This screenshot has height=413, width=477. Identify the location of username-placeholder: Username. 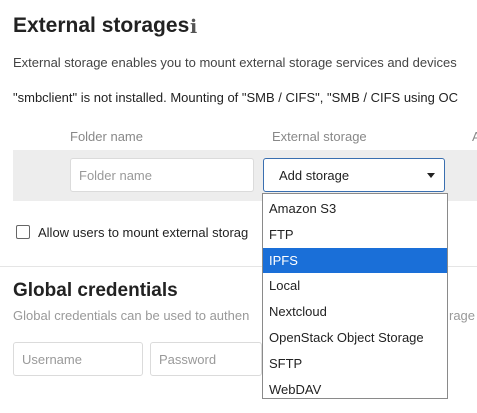
(52, 359).